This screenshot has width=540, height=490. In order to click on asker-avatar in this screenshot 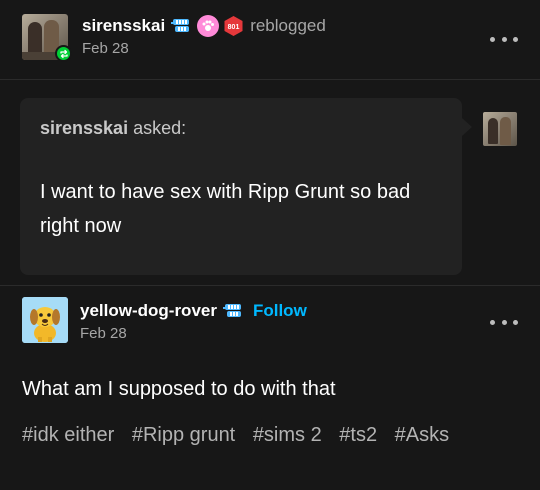, I will do `click(500, 129)`.